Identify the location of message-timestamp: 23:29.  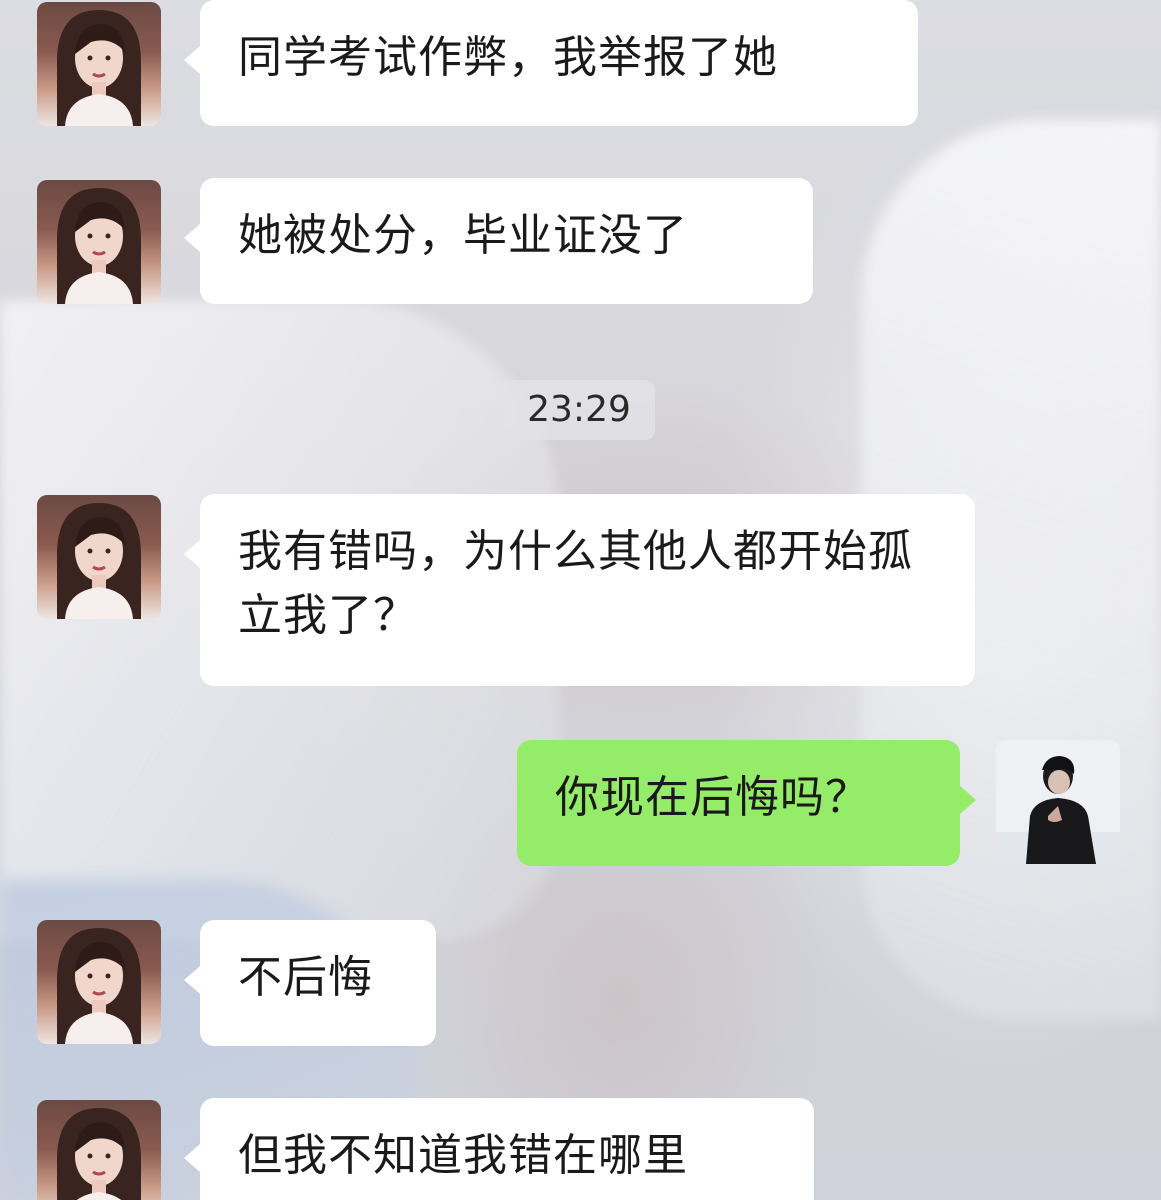
(579, 410).